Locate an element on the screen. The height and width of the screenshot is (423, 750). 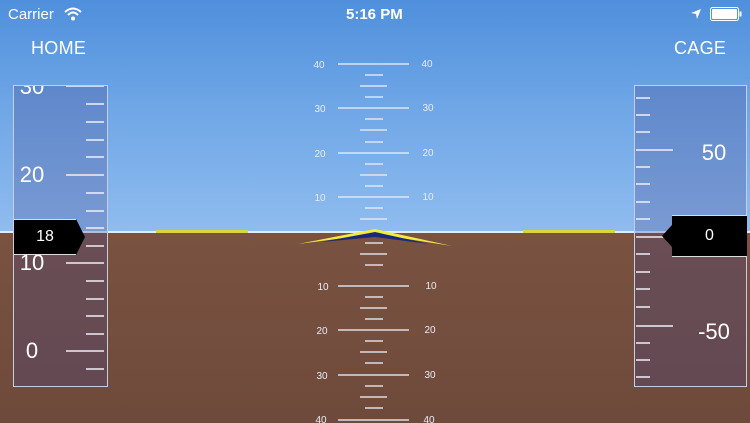
left-readout: 18 is located at coordinates (45, 237).